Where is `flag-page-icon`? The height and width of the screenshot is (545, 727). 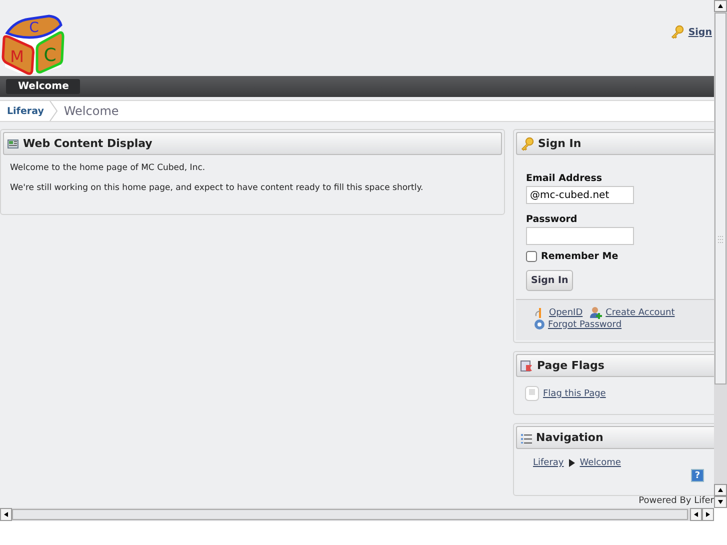
flag-page-icon is located at coordinates (526, 365).